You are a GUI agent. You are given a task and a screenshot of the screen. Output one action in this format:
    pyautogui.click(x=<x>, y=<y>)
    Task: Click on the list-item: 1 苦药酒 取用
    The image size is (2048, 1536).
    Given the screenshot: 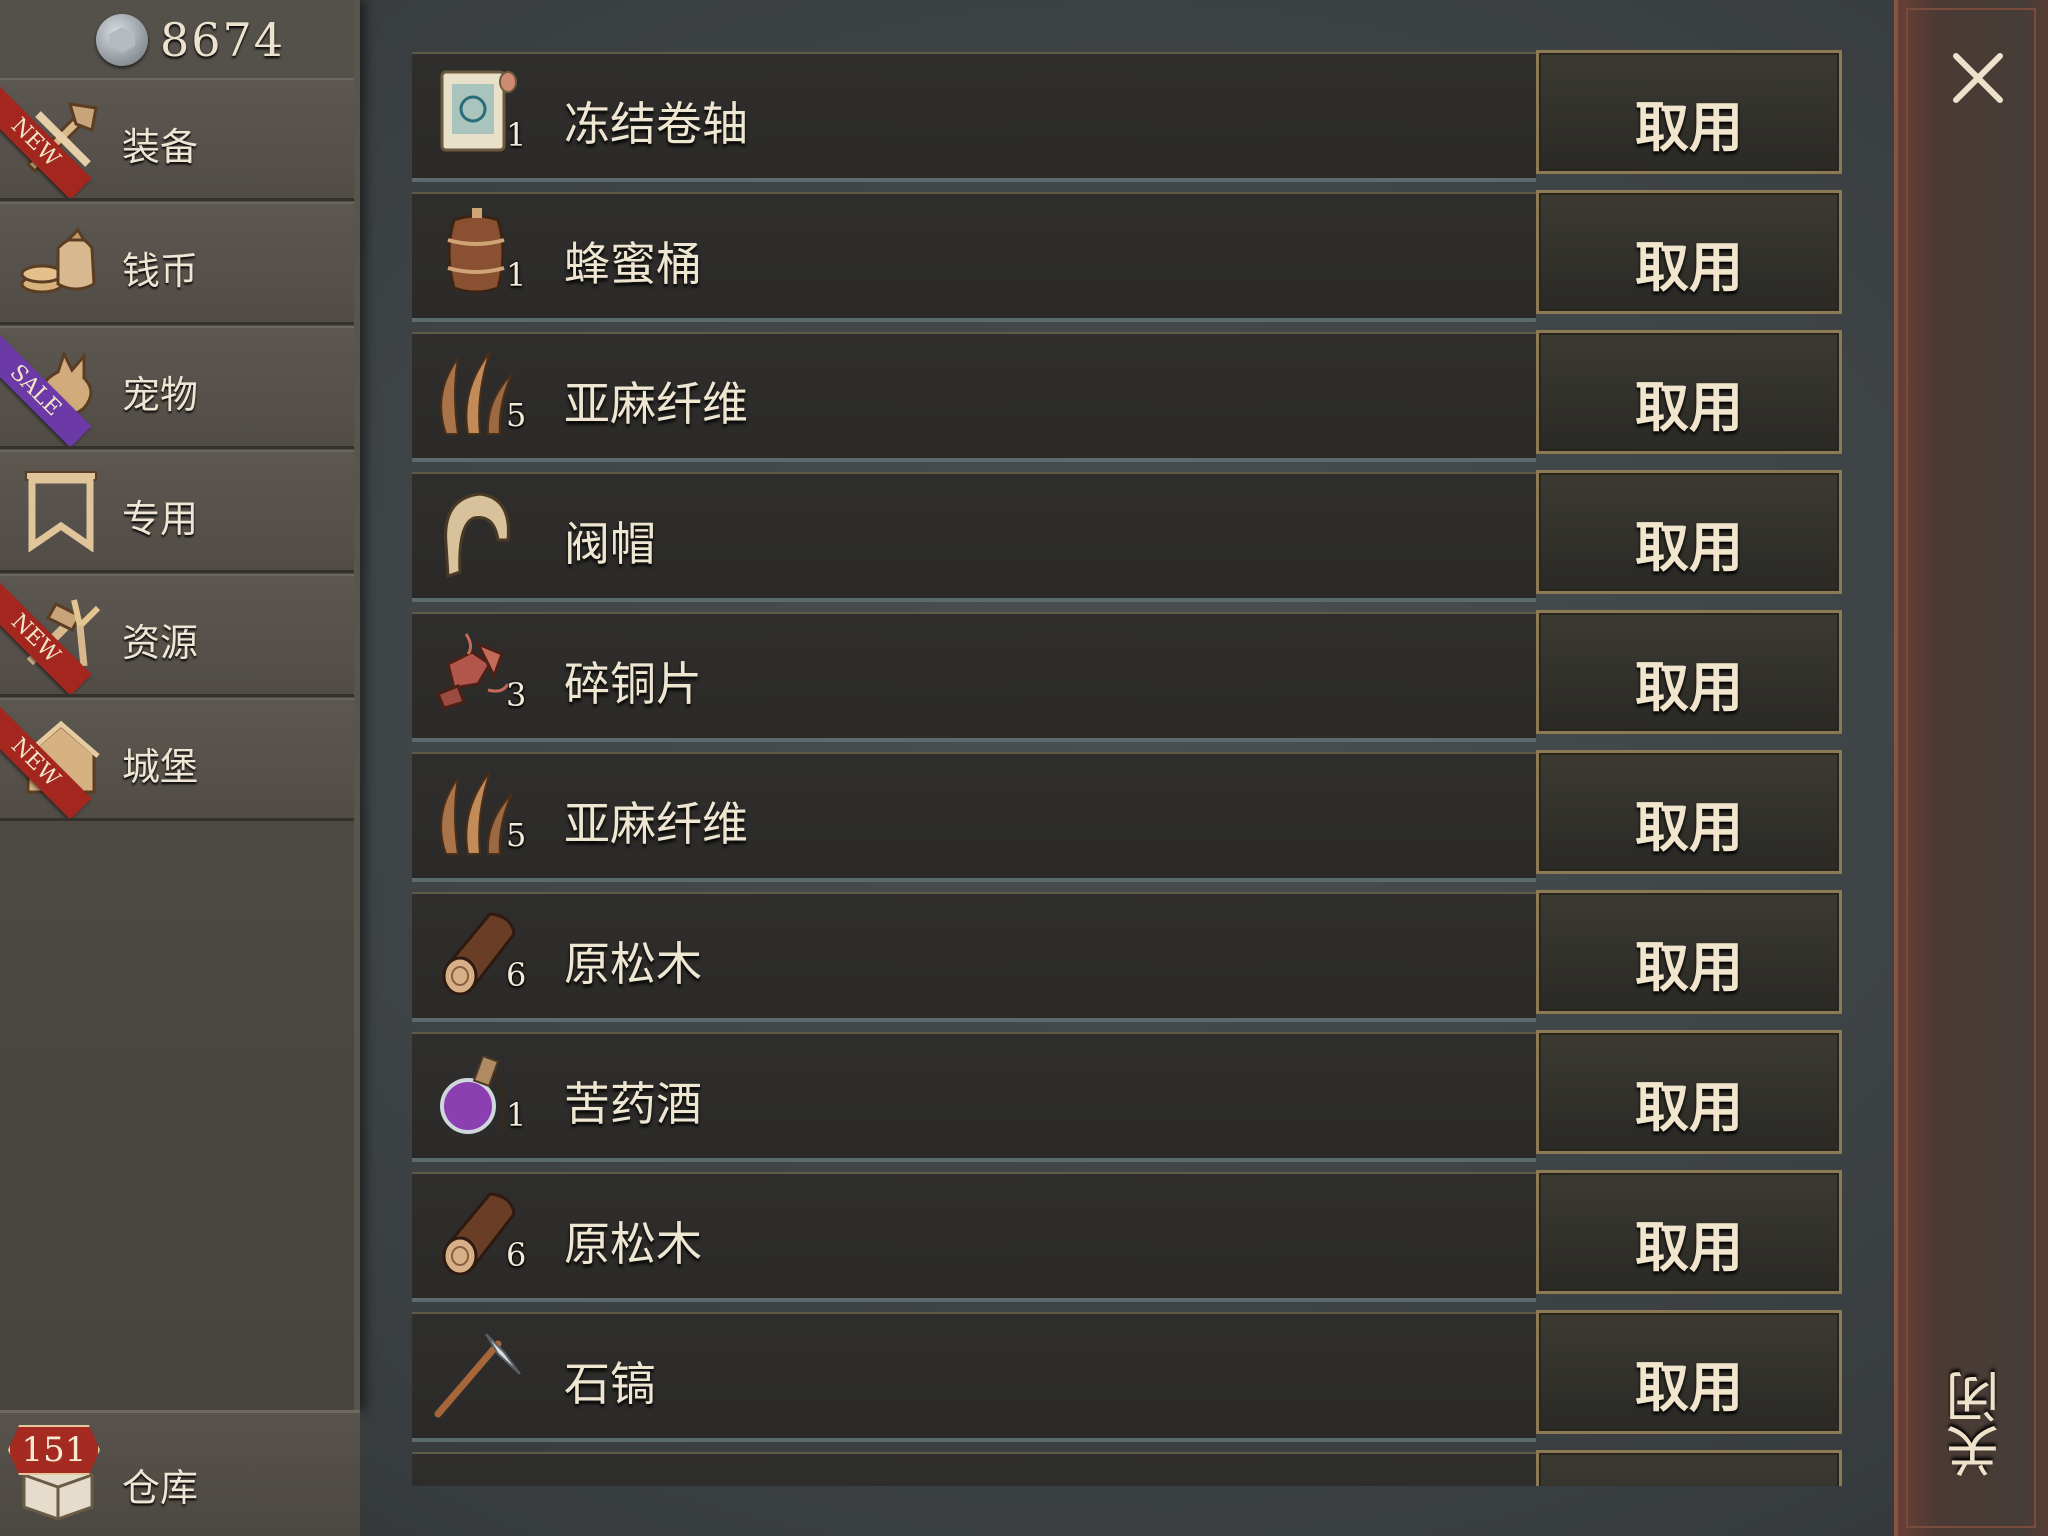 What is the action you would take?
    pyautogui.click(x=1127, y=1096)
    